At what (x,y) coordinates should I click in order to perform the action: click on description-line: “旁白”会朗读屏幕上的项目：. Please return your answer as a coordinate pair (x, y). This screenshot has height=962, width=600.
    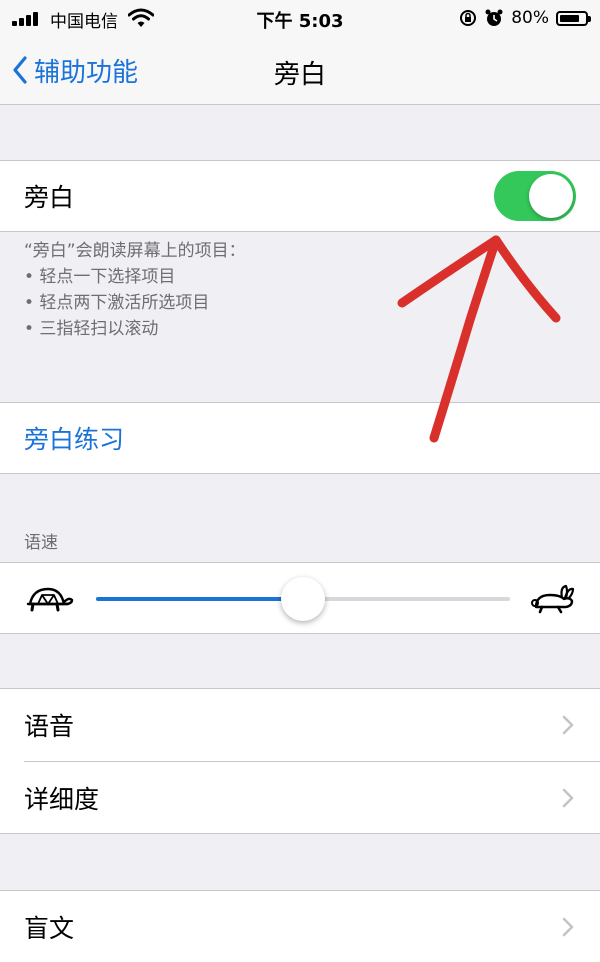
    Looking at the image, I should click on (135, 251).